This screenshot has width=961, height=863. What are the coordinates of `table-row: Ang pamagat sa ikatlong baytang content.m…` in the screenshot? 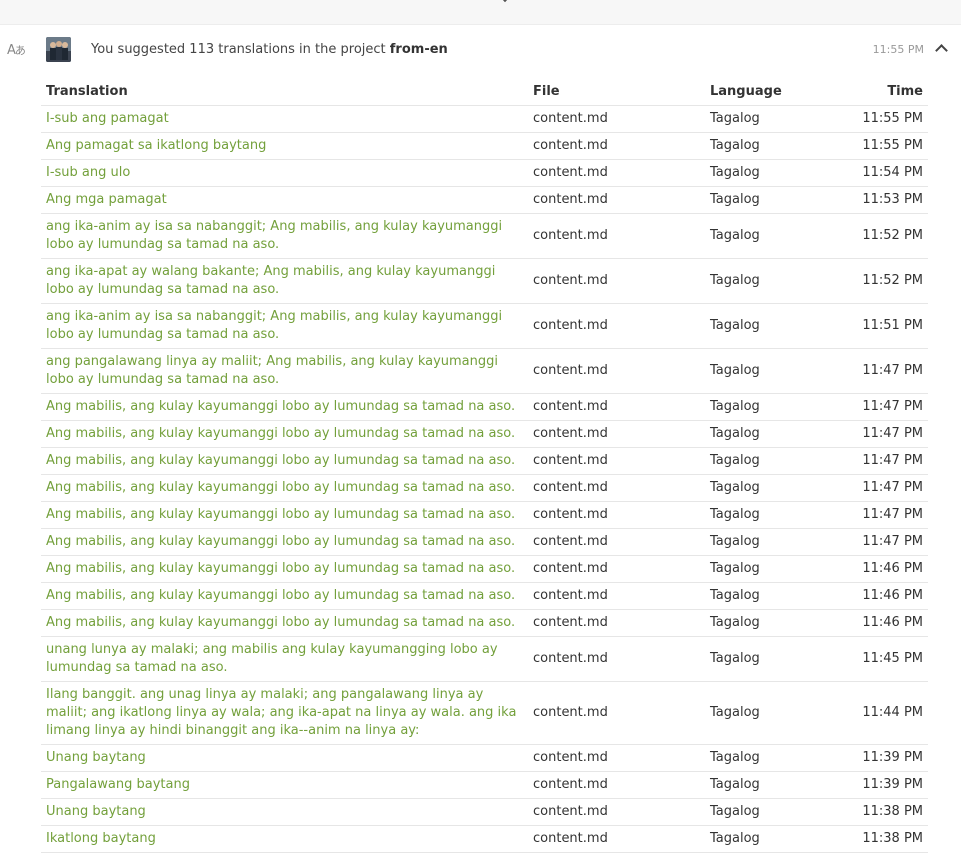 It's located at (484, 146).